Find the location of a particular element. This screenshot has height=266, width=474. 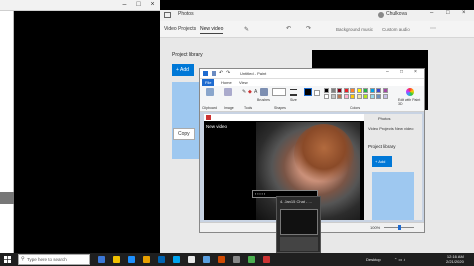

paint-app-icon is located at coordinates (205, 73).